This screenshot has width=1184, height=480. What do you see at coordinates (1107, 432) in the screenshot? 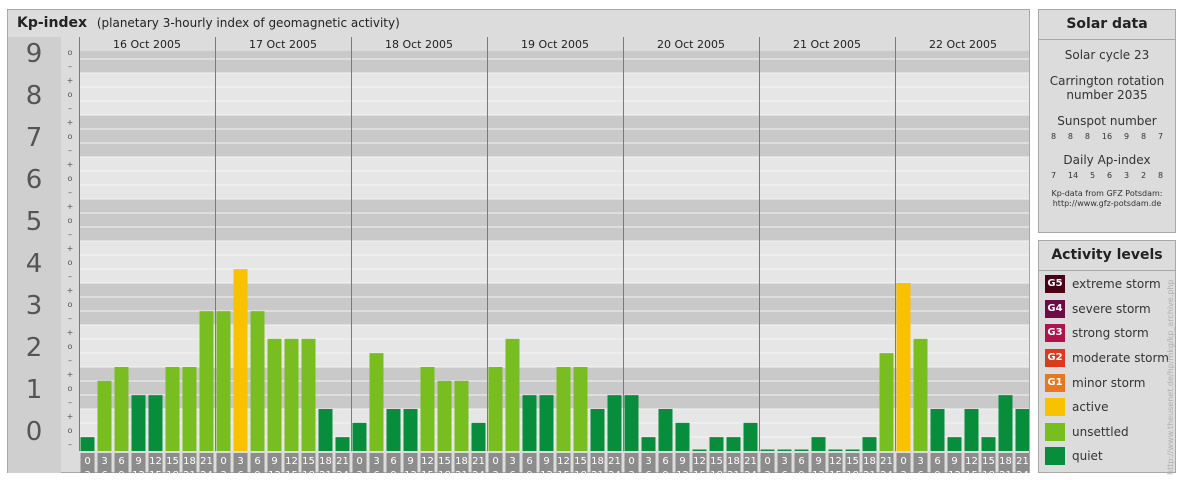
I see `activity-level-item: unsettled` at bounding box center [1107, 432].